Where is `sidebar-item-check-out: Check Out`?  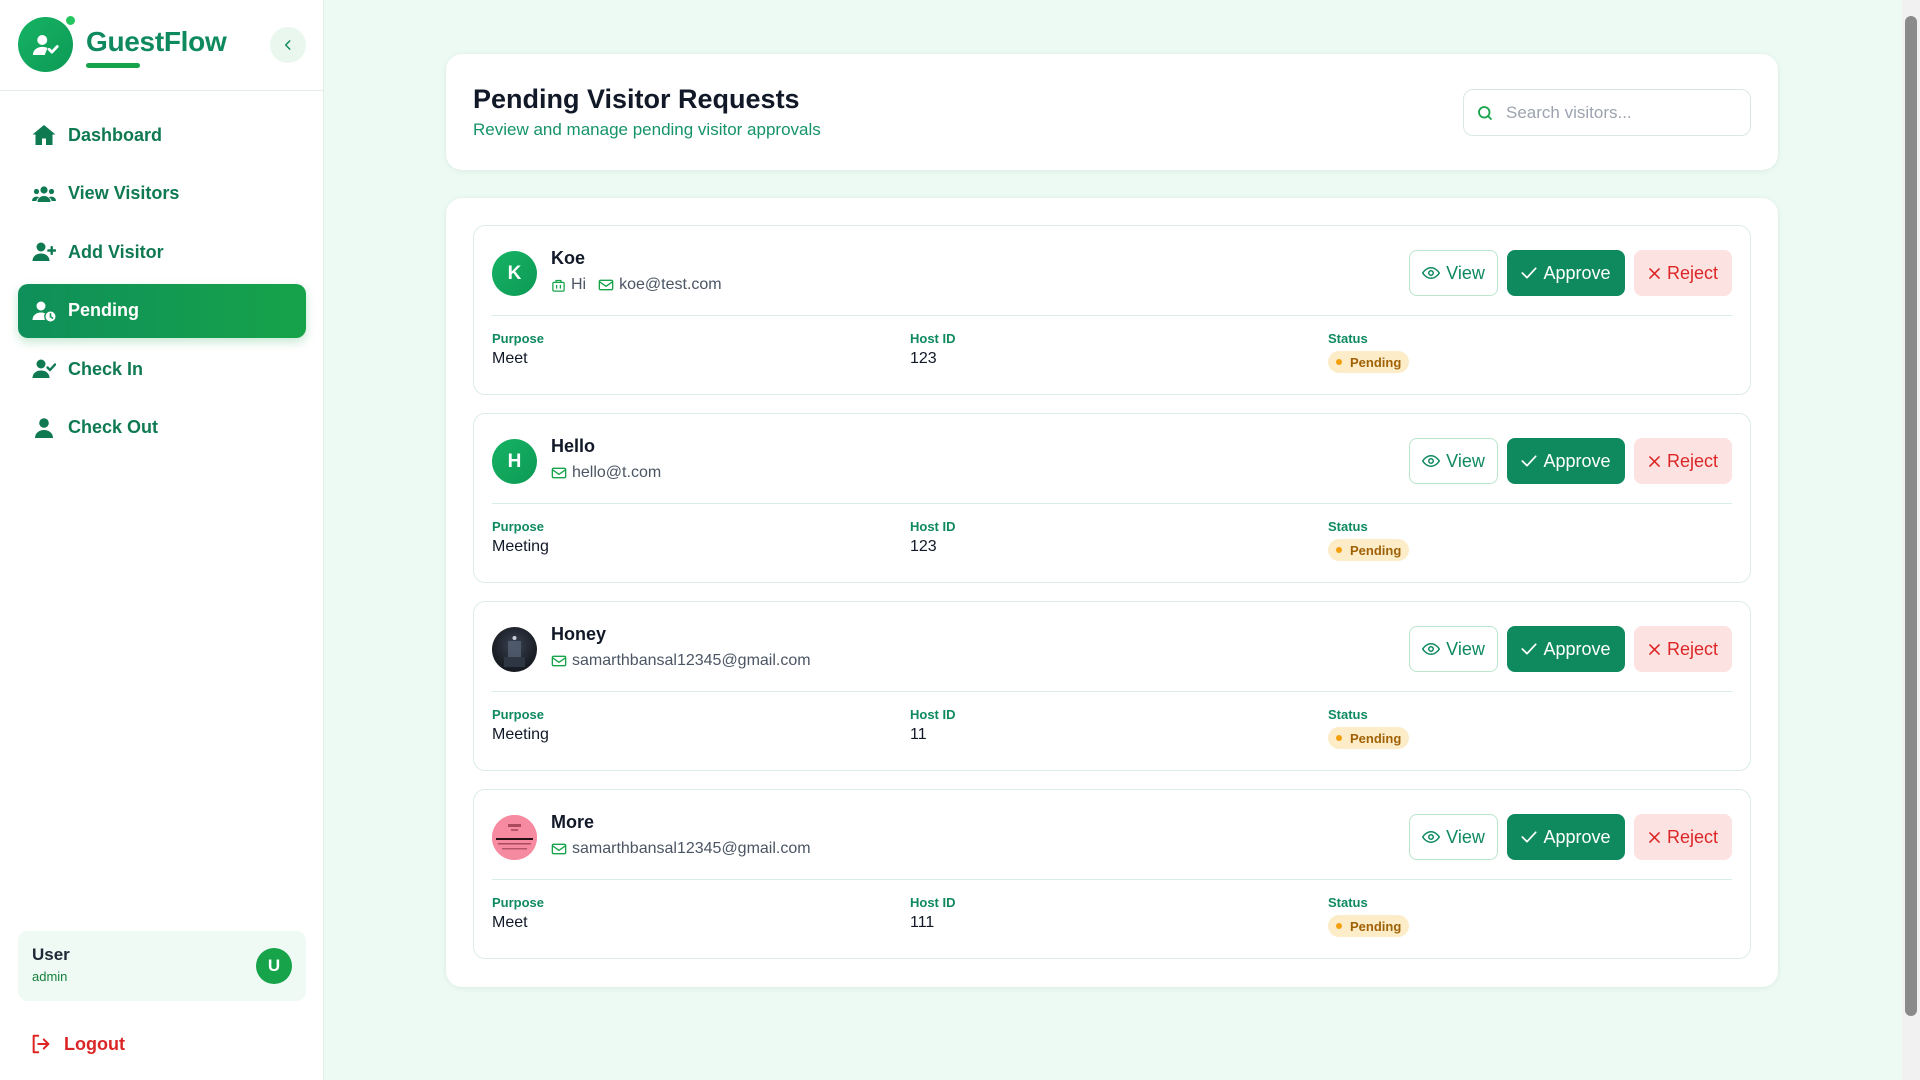
sidebar-item-check-out: Check Out is located at coordinates (162, 428).